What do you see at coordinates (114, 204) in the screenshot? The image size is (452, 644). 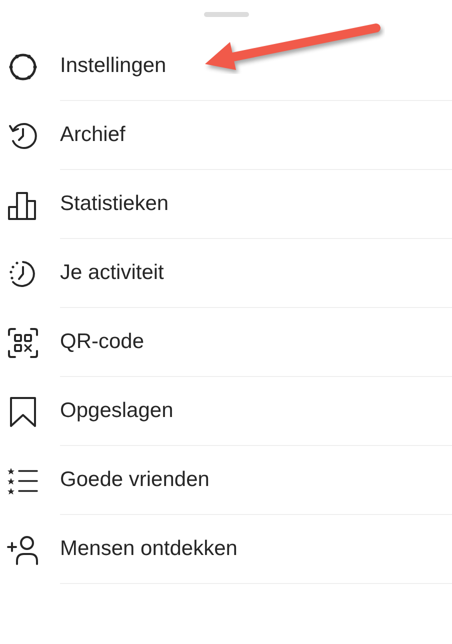 I see `menu-item-label: Statistieken` at bounding box center [114, 204].